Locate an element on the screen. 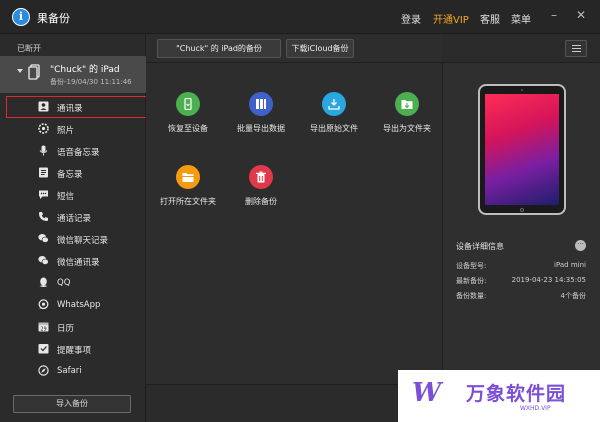 Image resolution: width=600 pixels, height=422 pixels. svg-text: 29 is located at coordinates (43, 329).